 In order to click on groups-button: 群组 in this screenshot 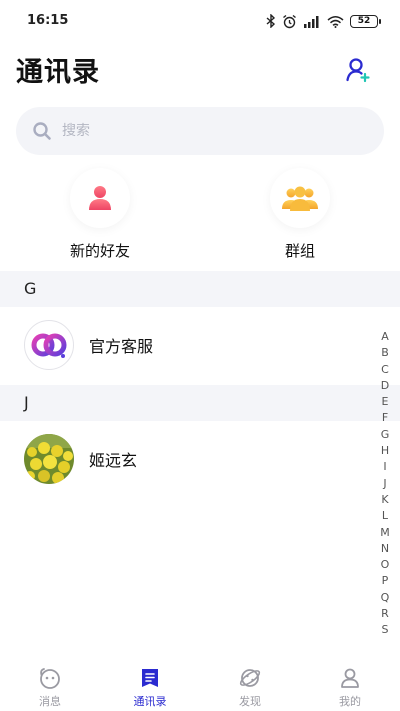, I will do `click(300, 214)`.